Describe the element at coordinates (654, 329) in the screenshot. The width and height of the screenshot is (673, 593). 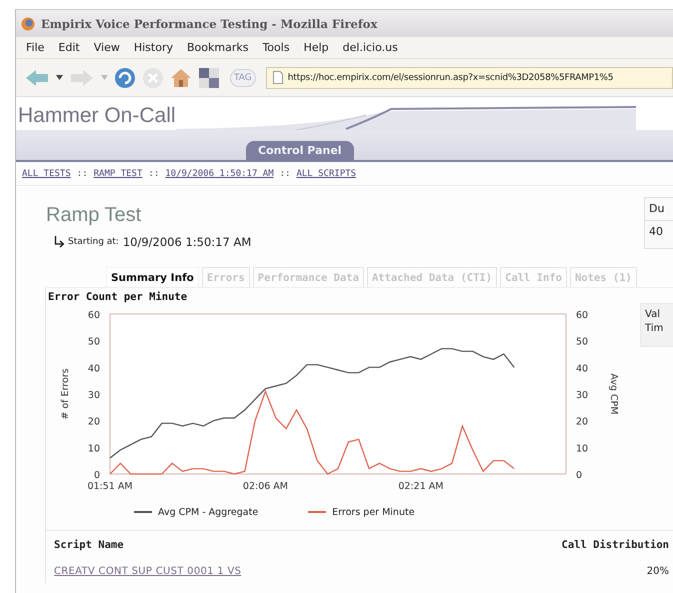
I see `panel-label: Tim` at that location.